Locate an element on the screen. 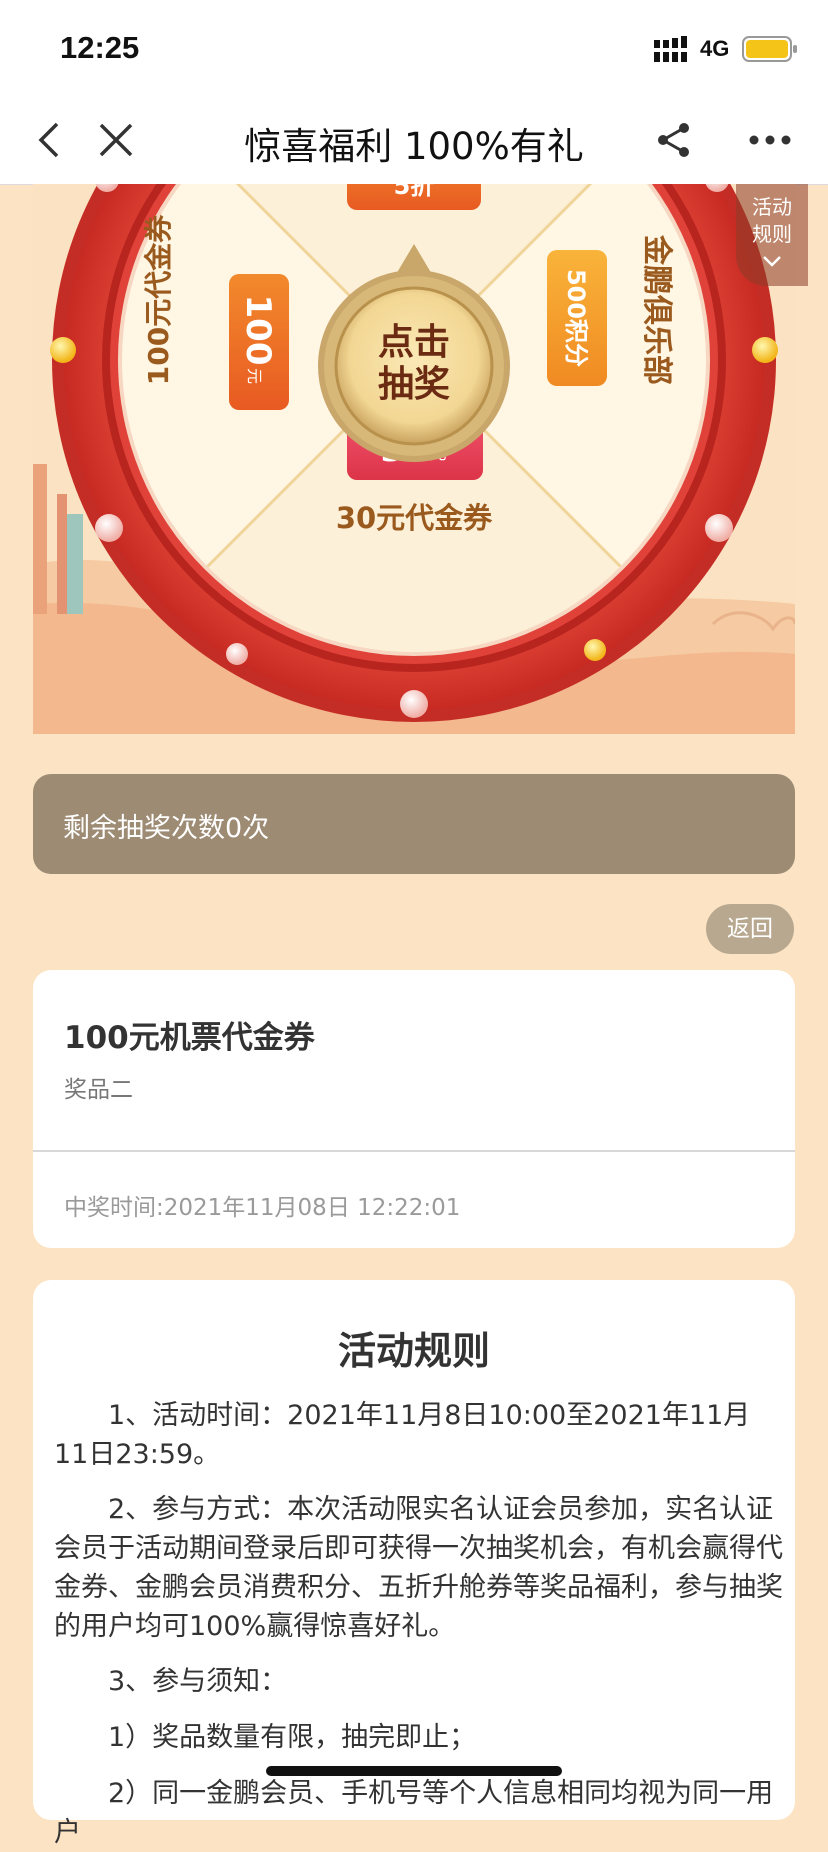 The image size is (828, 1852). prize-ticket-left: 100 元 is located at coordinates (259, 342).